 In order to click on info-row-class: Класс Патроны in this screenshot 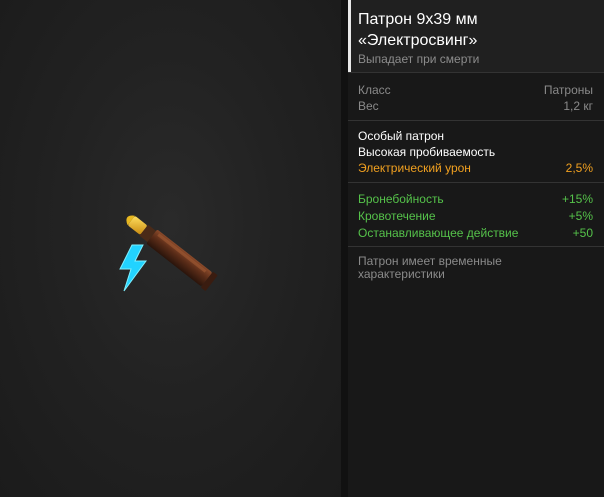, I will do `click(475, 90)`.